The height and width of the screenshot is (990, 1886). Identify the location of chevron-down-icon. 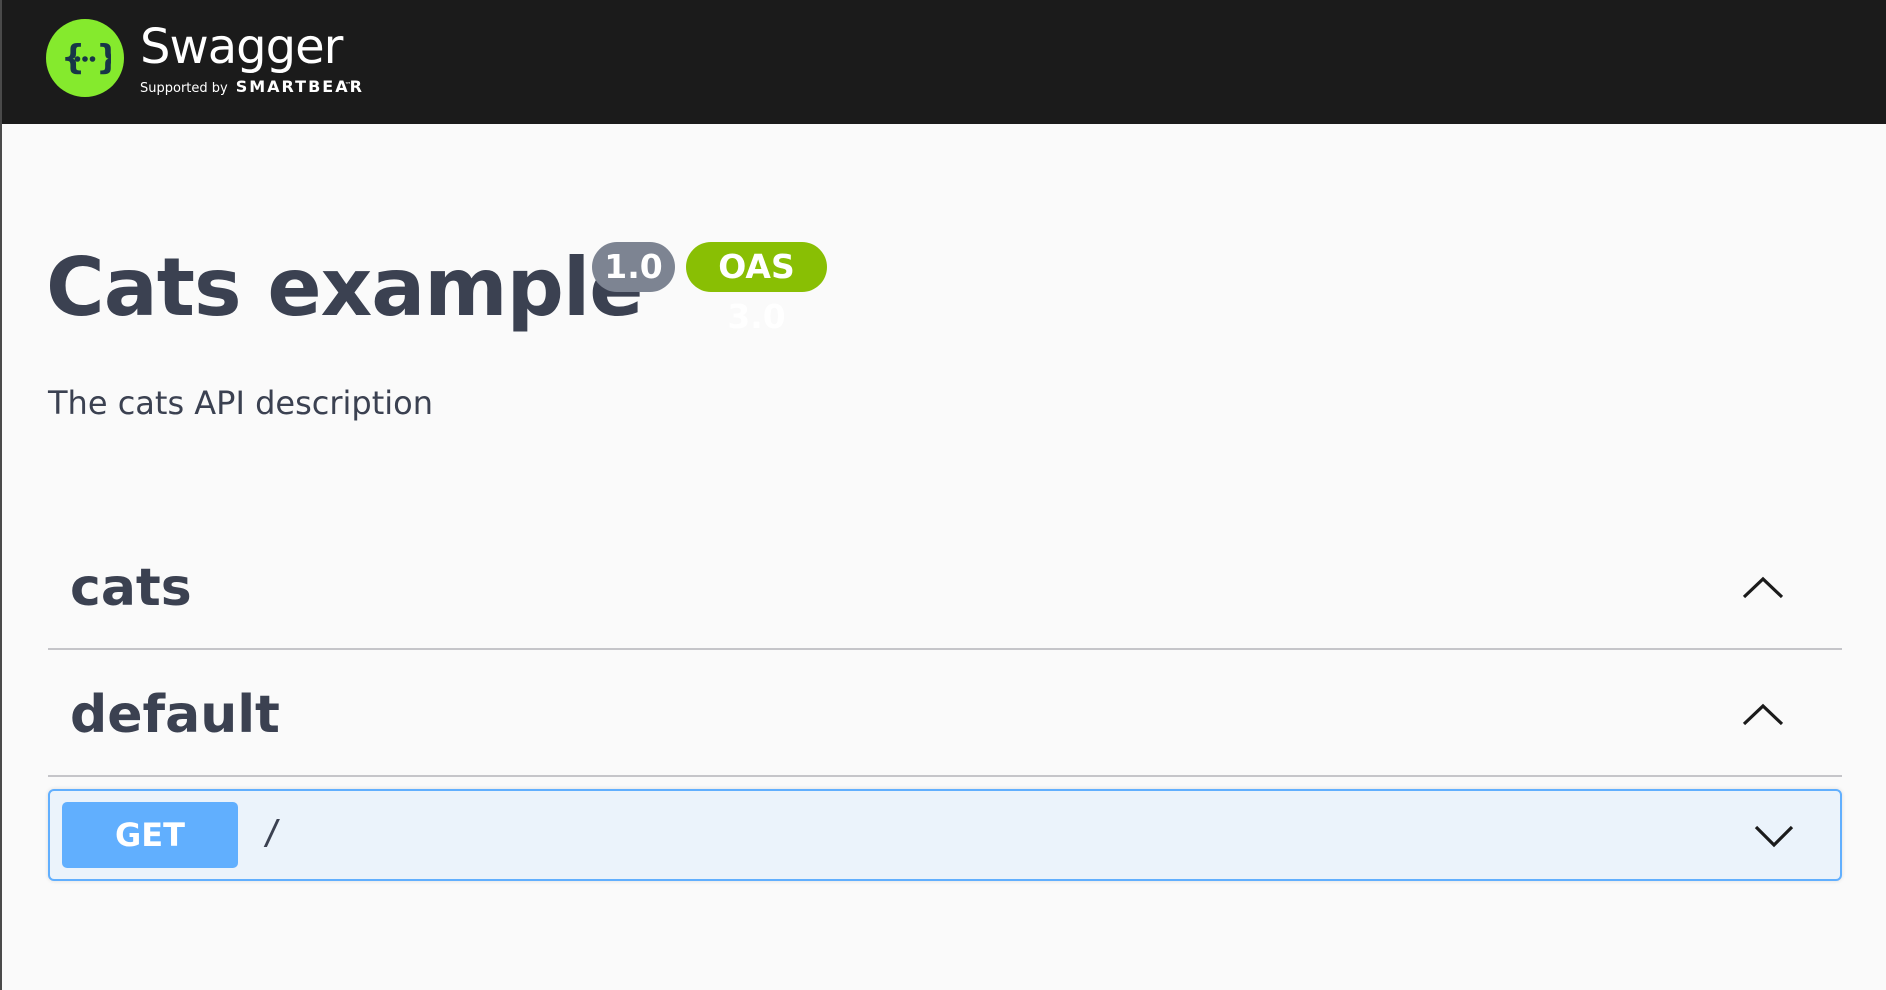
(1774, 836).